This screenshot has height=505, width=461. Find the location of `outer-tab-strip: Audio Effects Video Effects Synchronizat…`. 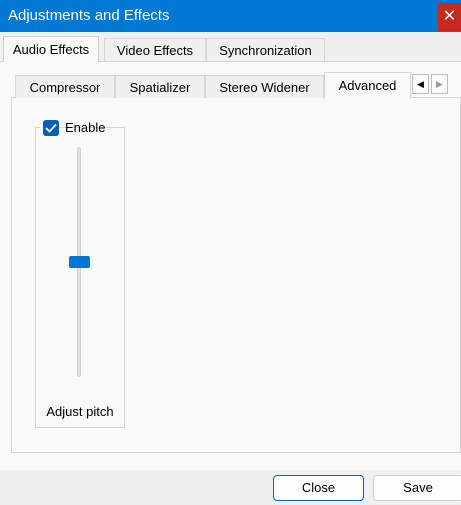

outer-tab-strip: Audio Effects Video Effects Synchronizat… is located at coordinates (230, 49).